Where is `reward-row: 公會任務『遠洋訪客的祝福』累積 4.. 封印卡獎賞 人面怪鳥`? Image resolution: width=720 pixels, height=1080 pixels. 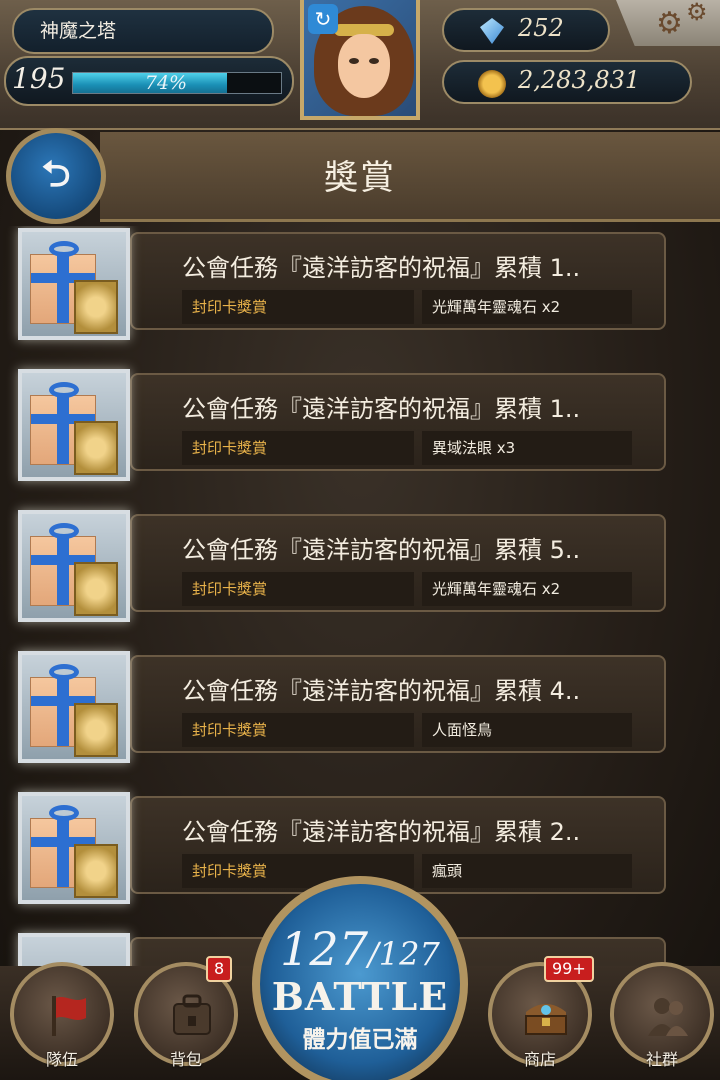 reward-row: 公會任務『遠洋訪客的祝福』累積 4.. 封印卡獎賞 人面怪鳥 is located at coordinates (360, 709).